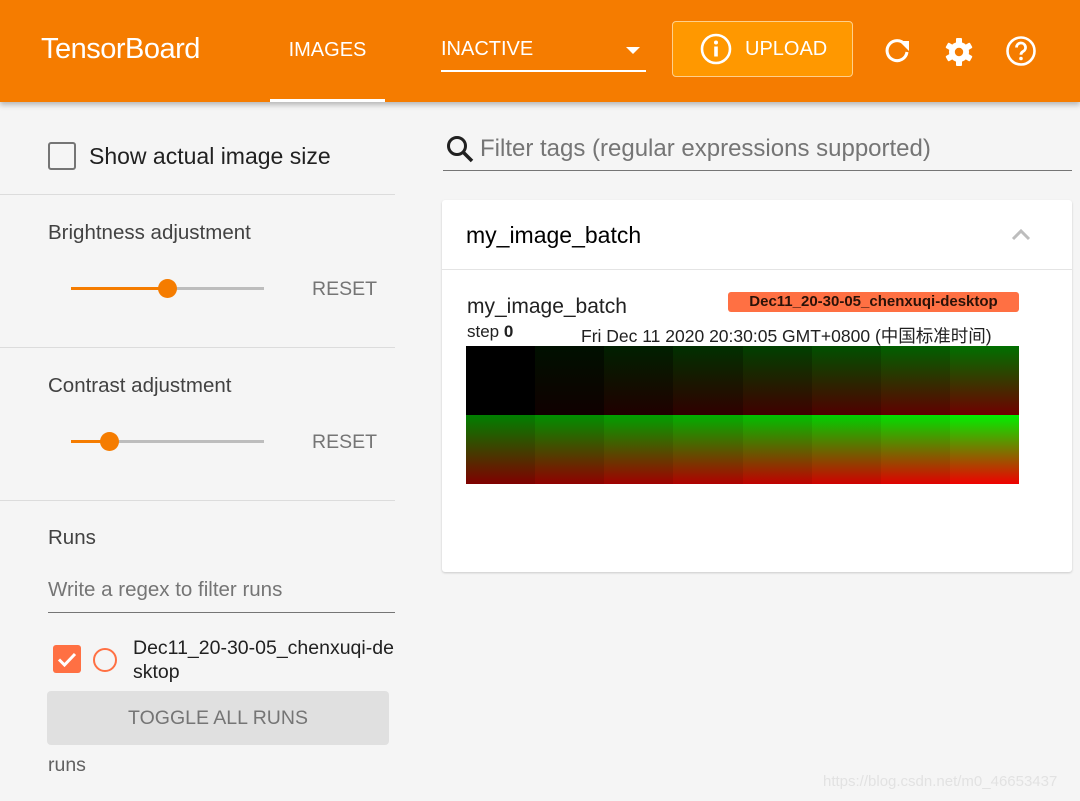  Describe the element at coordinates (344, 289) in the screenshot. I see `brightness-reset-button: RESET` at that location.